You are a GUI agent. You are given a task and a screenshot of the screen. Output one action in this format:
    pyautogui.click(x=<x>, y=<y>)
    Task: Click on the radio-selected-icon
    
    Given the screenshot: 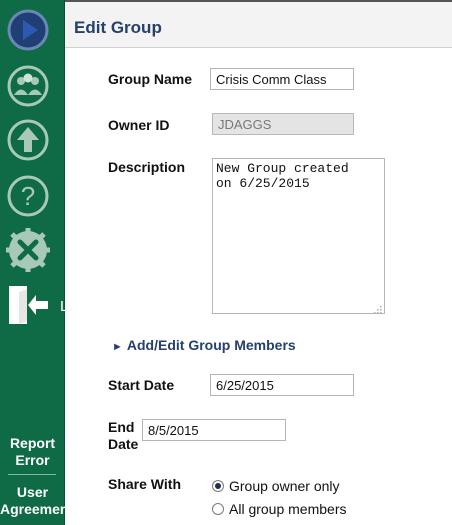 What is the action you would take?
    pyautogui.click(x=218, y=486)
    